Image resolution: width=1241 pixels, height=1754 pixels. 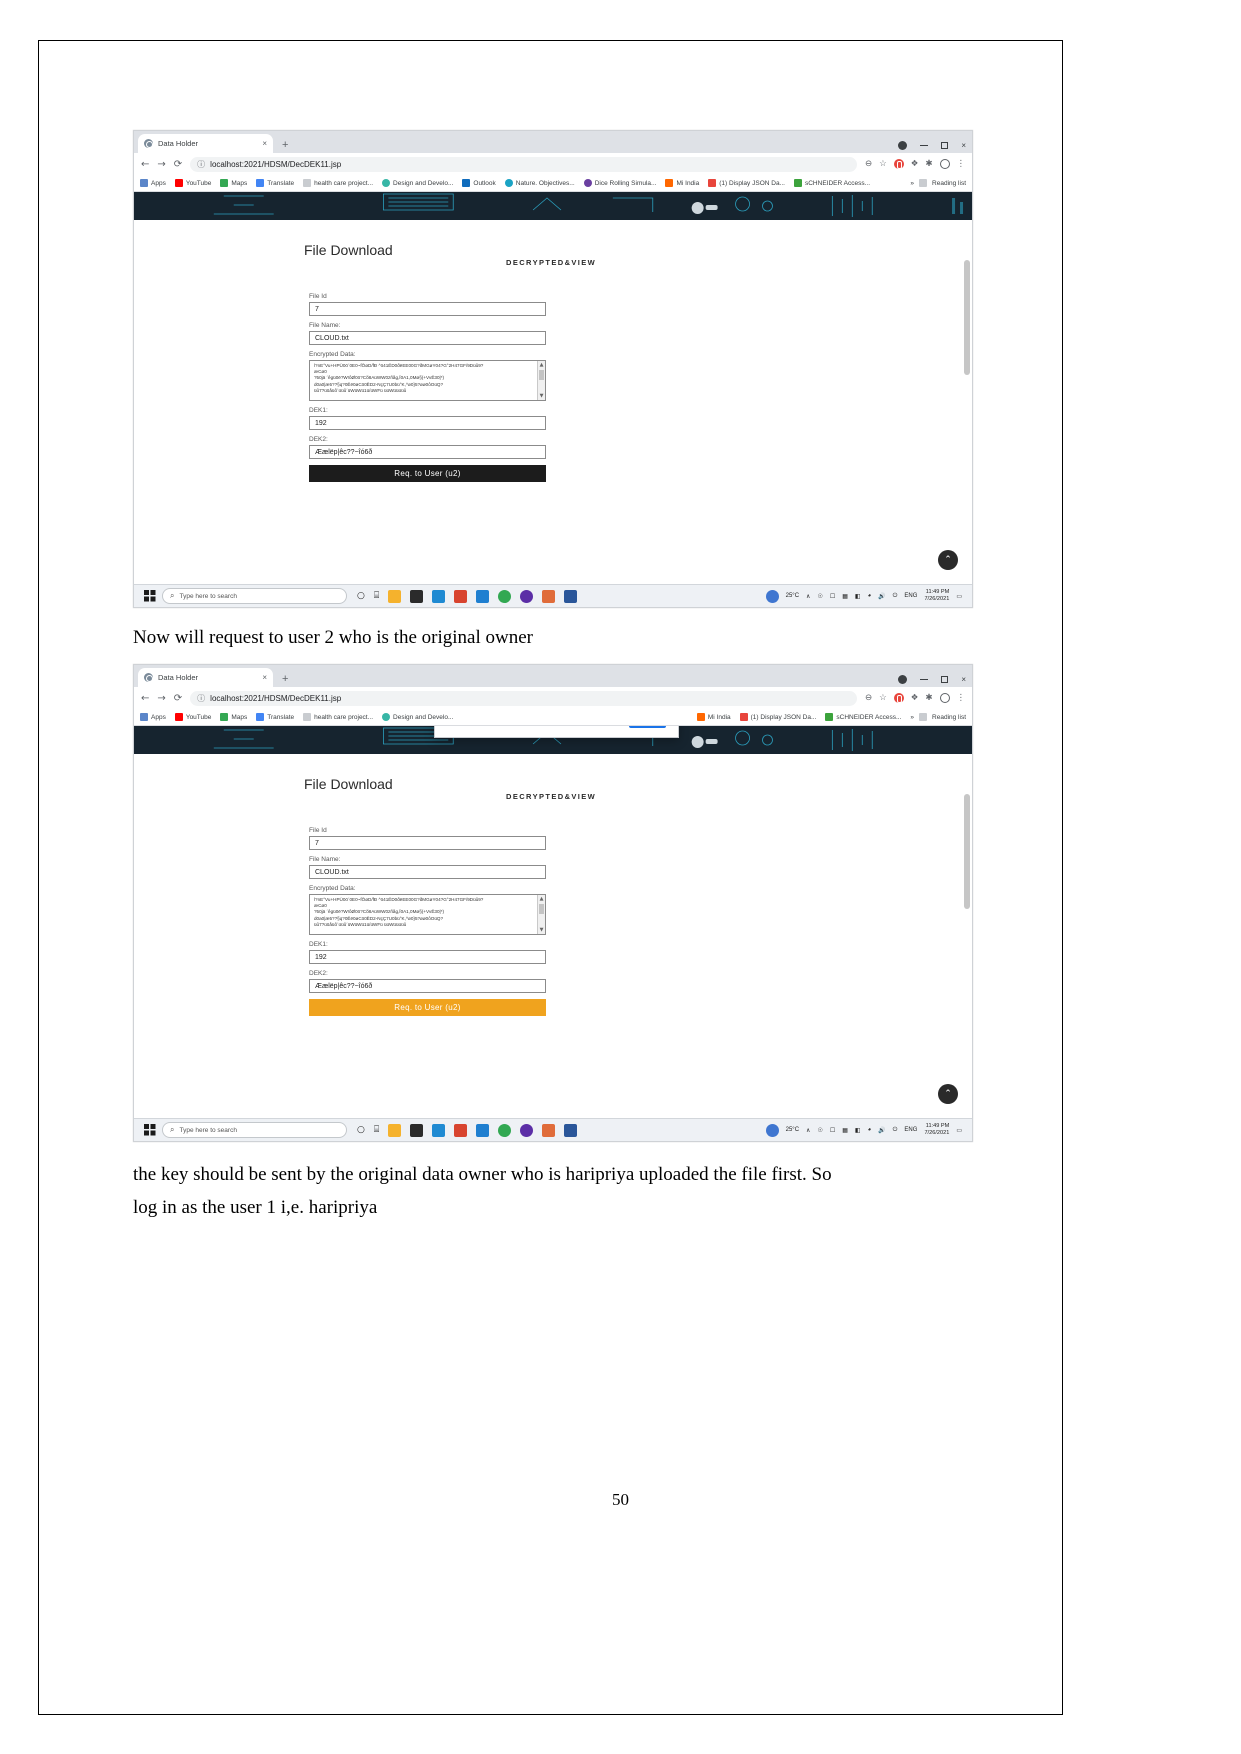 What do you see at coordinates (505, 596) in the screenshot?
I see `chrome-icon` at bounding box center [505, 596].